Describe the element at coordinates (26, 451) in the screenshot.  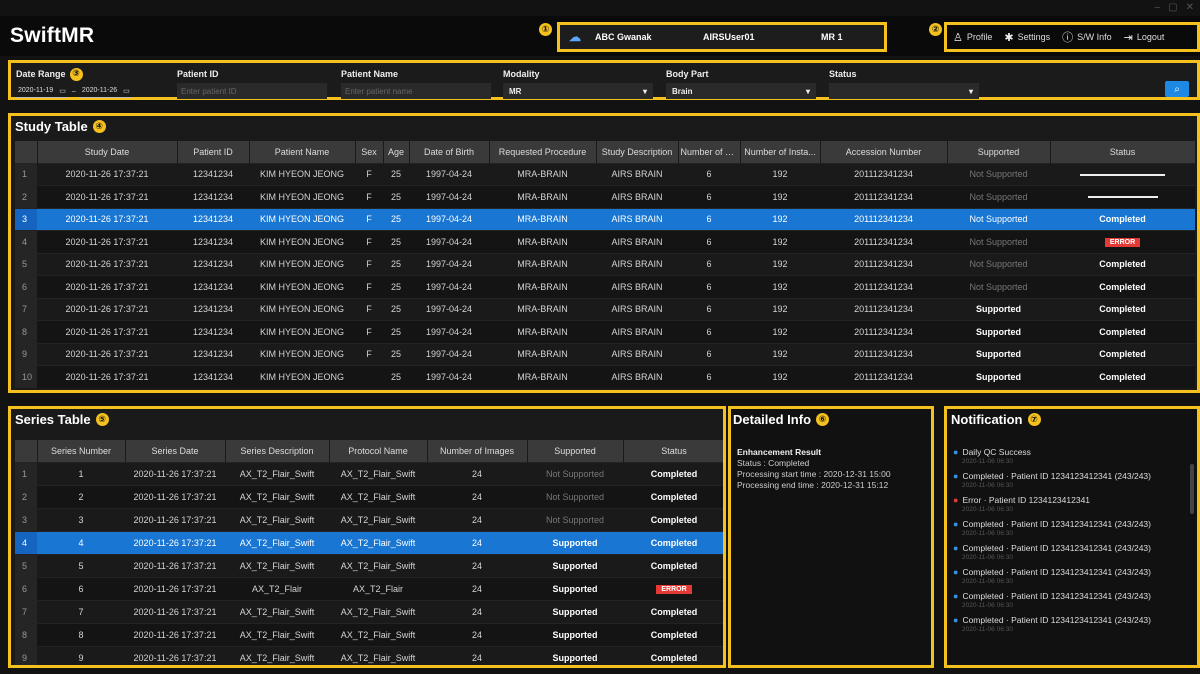
I see `series-column-header` at that location.